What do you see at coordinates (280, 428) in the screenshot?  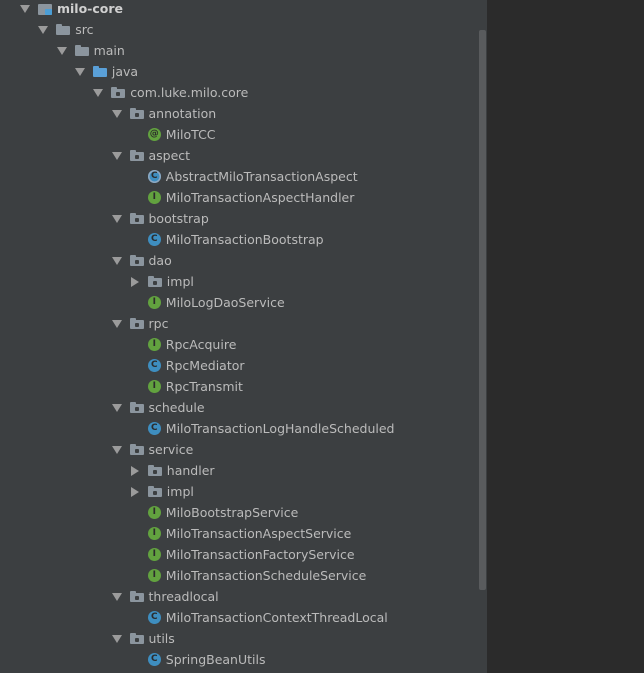 I see `tree-node-label: MiloTransactionLogHandleScheduled` at bounding box center [280, 428].